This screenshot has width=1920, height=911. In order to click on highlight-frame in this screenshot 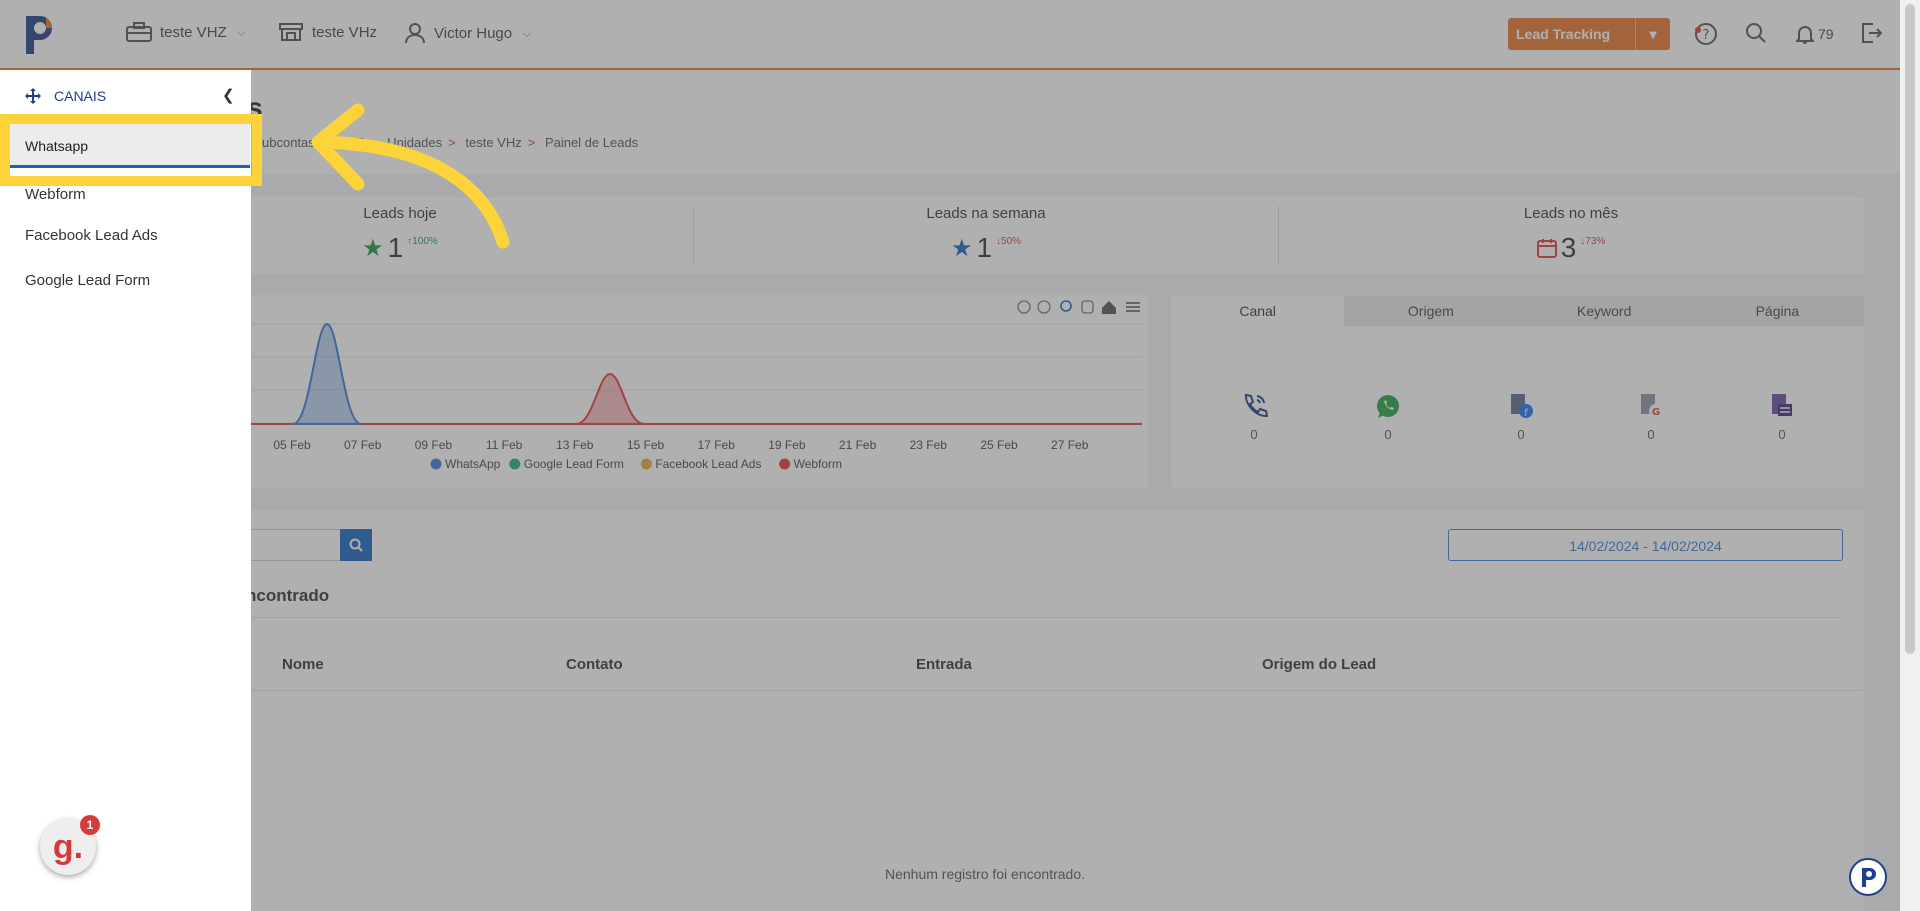, I will do `click(131, 150)`.